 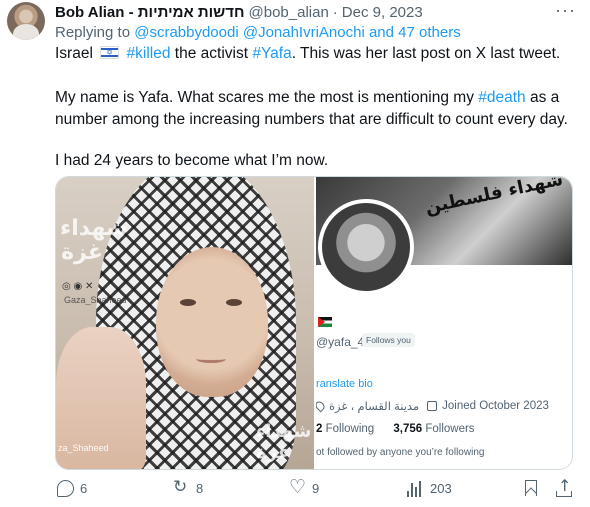 I want to click on calendar-icon, so click(x=432, y=406).